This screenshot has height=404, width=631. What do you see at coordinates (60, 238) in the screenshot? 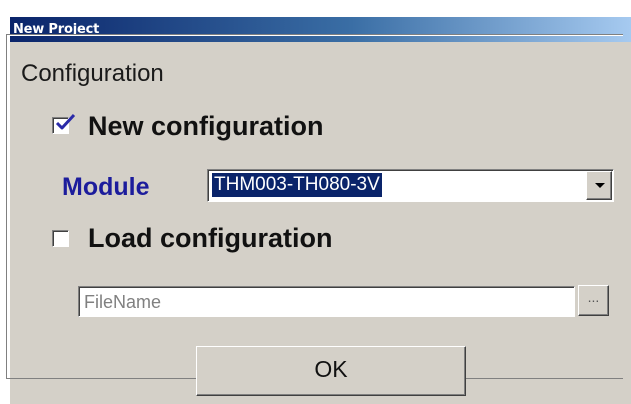
I see `load-configuration-checkbox` at bounding box center [60, 238].